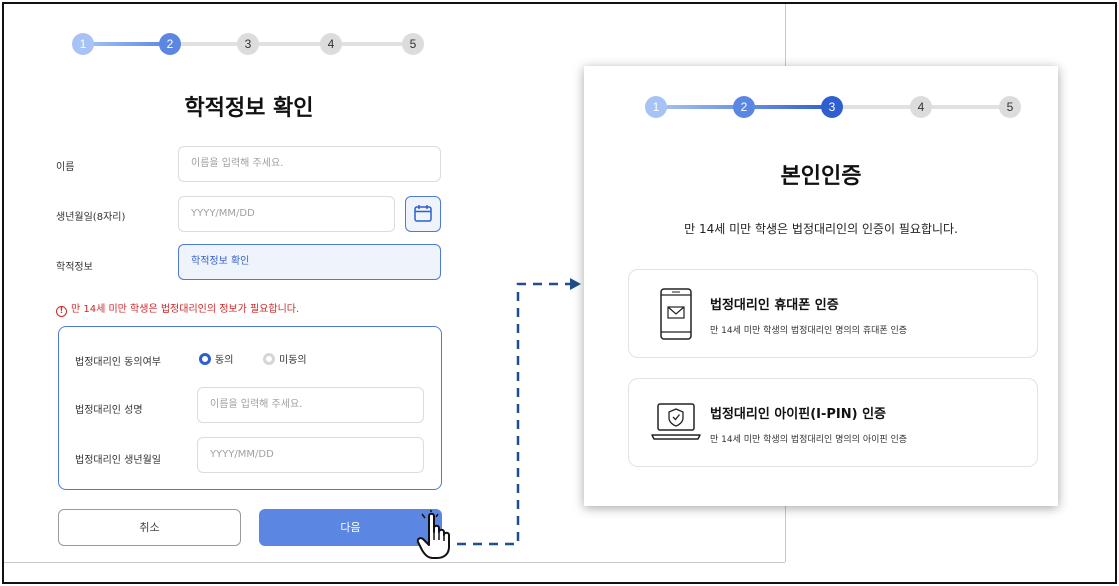 This screenshot has width=1119, height=586. I want to click on right-stepper: 1 2 3 4 5, so click(833, 107).